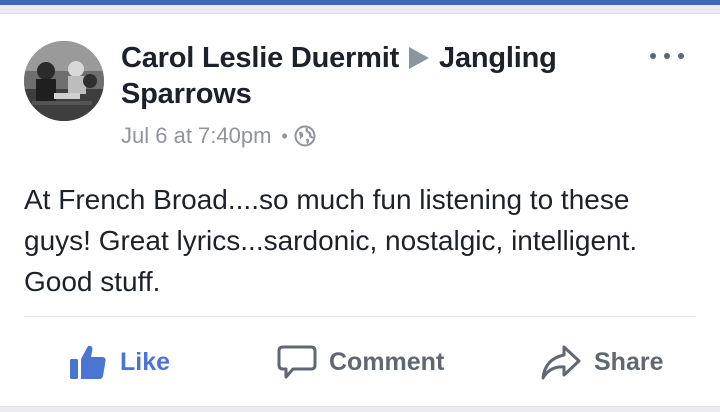 Image resolution: width=720 pixels, height=412 pixels. I want to click on comment-label: Comment, so click(387, 361).